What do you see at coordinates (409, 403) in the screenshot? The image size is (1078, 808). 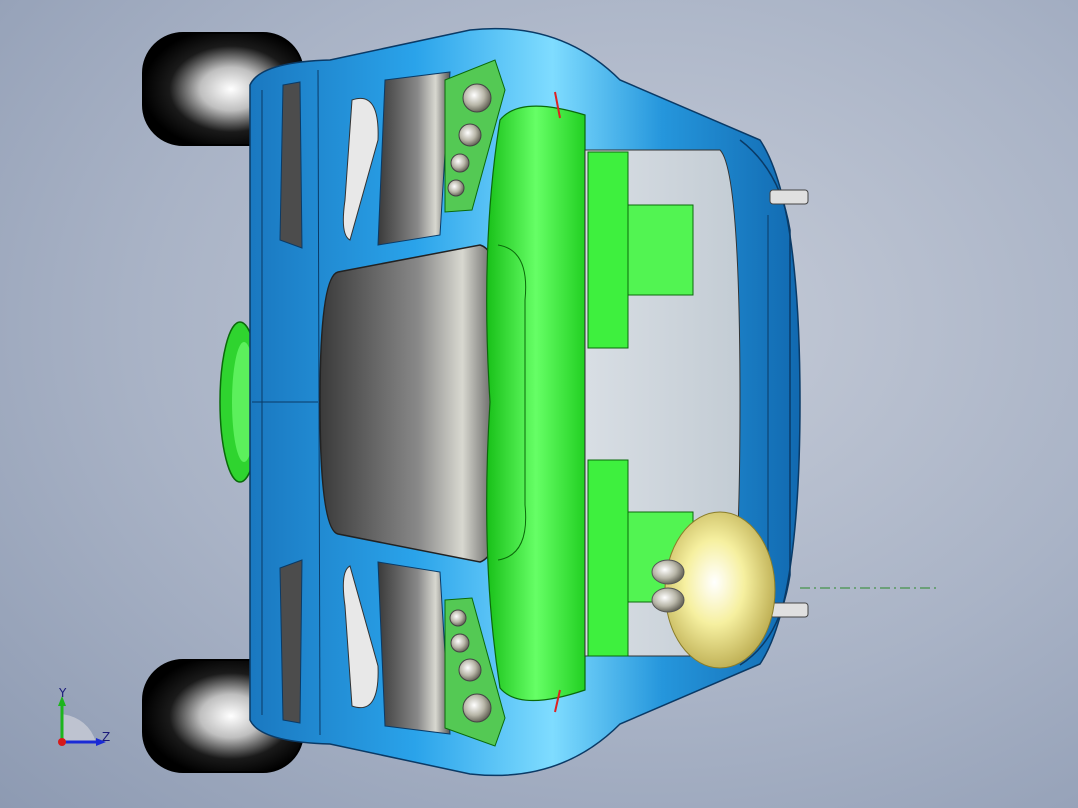 I see `roof-panel` at bounding box center [409, 403].